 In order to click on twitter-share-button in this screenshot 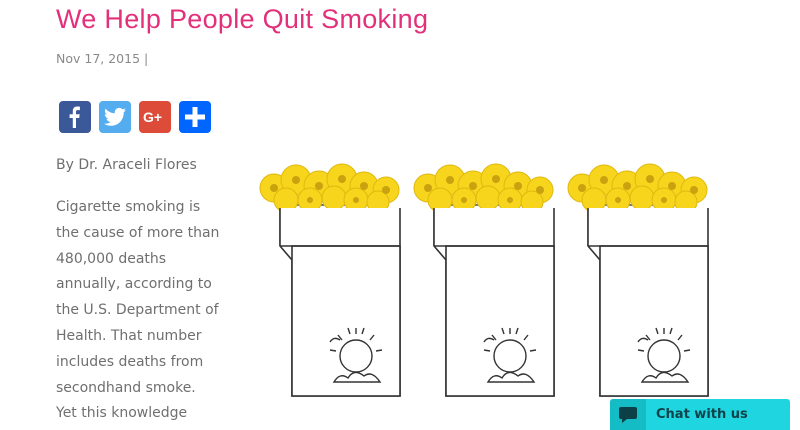, I will do `click(115, 117)`.